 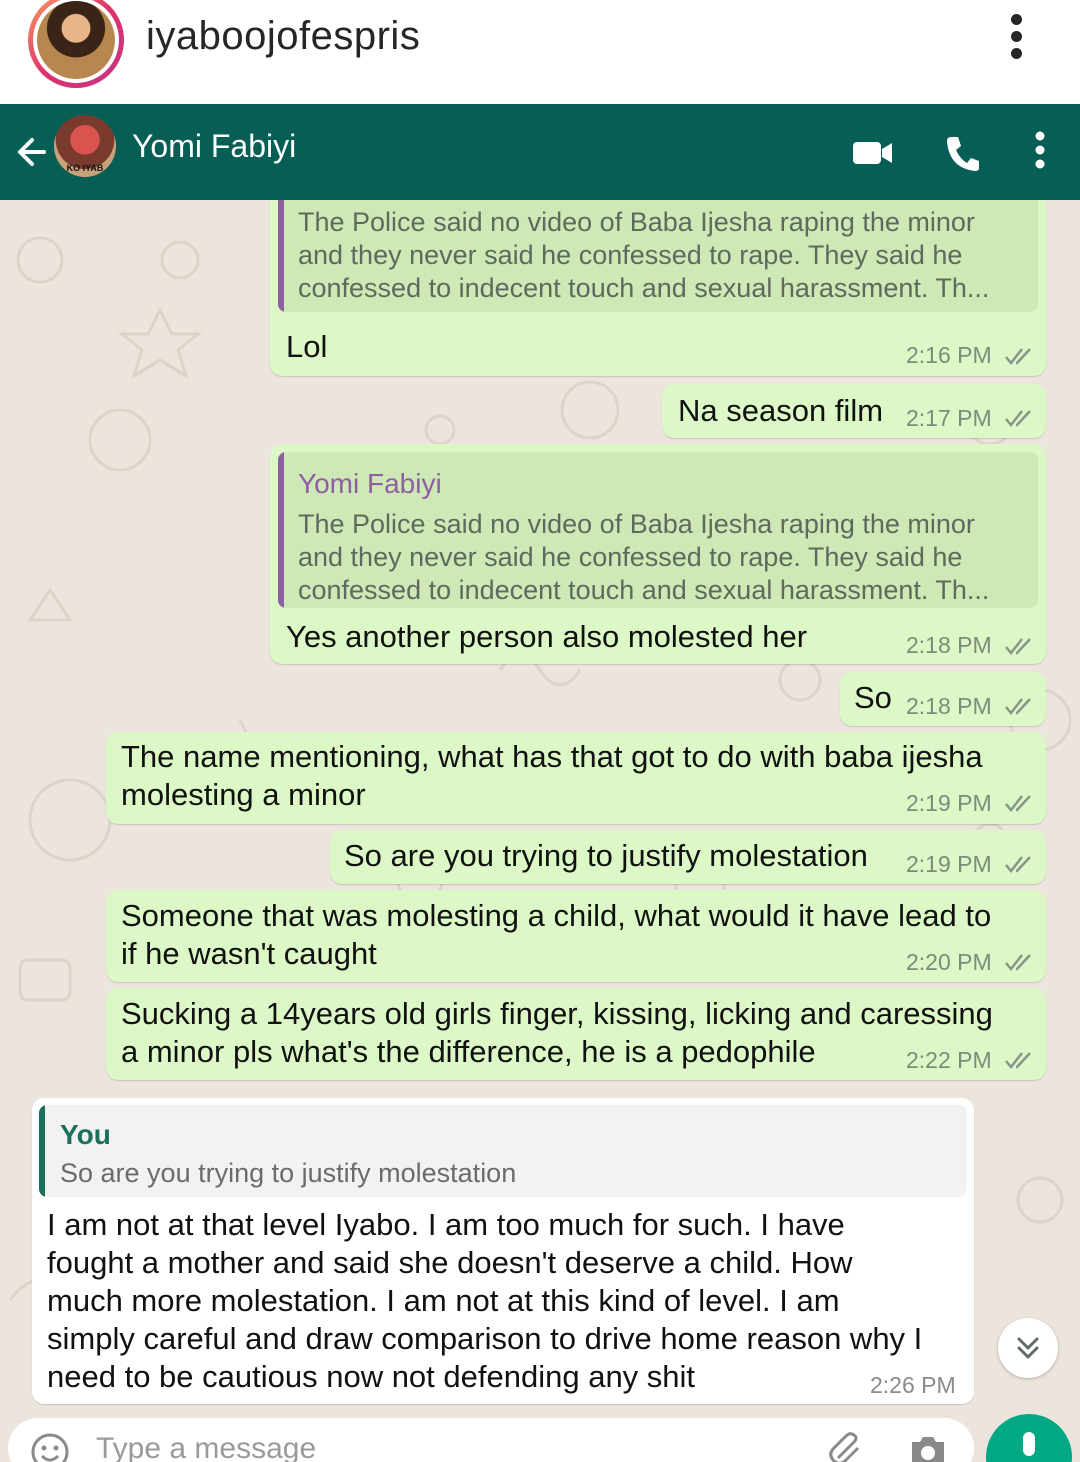 I want to click on more-vertical-icon, so click(x=1040, y=150).